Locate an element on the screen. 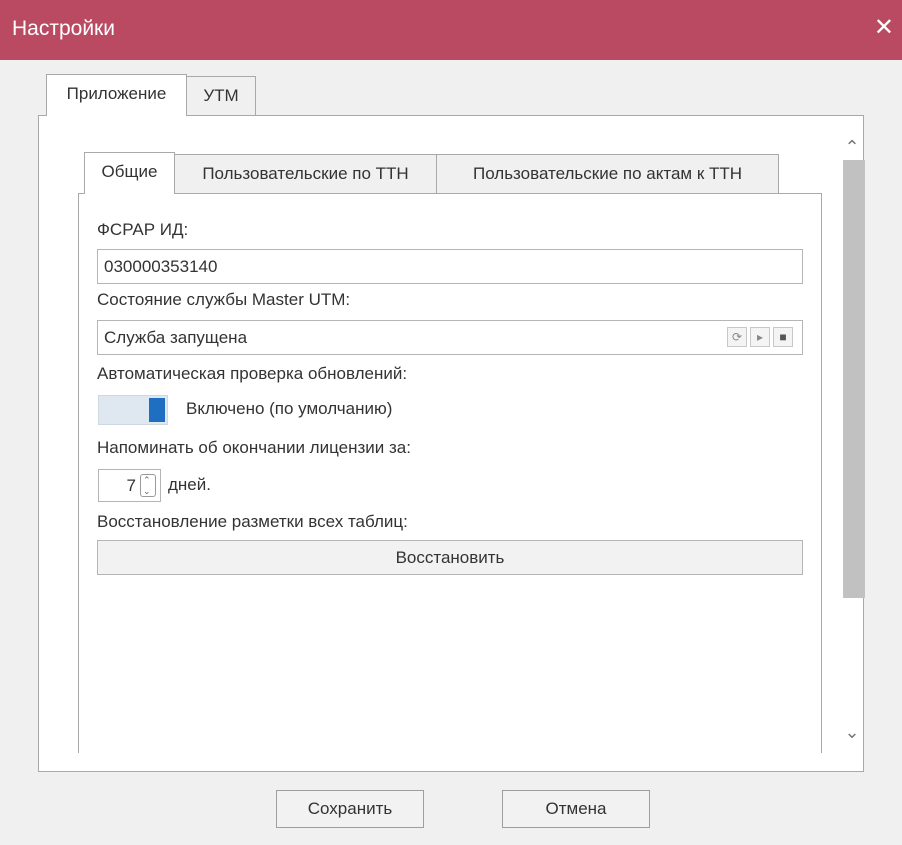 Image resolution: width=902 pixels, height=845 pixels. title-bar: Настройки ✕ is located at coordinates (451, 30).